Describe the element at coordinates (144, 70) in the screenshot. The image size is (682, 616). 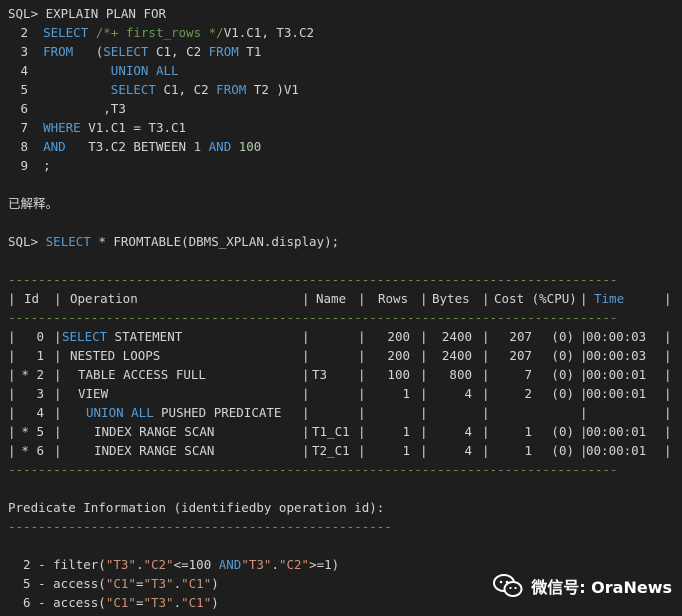
I see `sql-token: UNION ALL` at that location.